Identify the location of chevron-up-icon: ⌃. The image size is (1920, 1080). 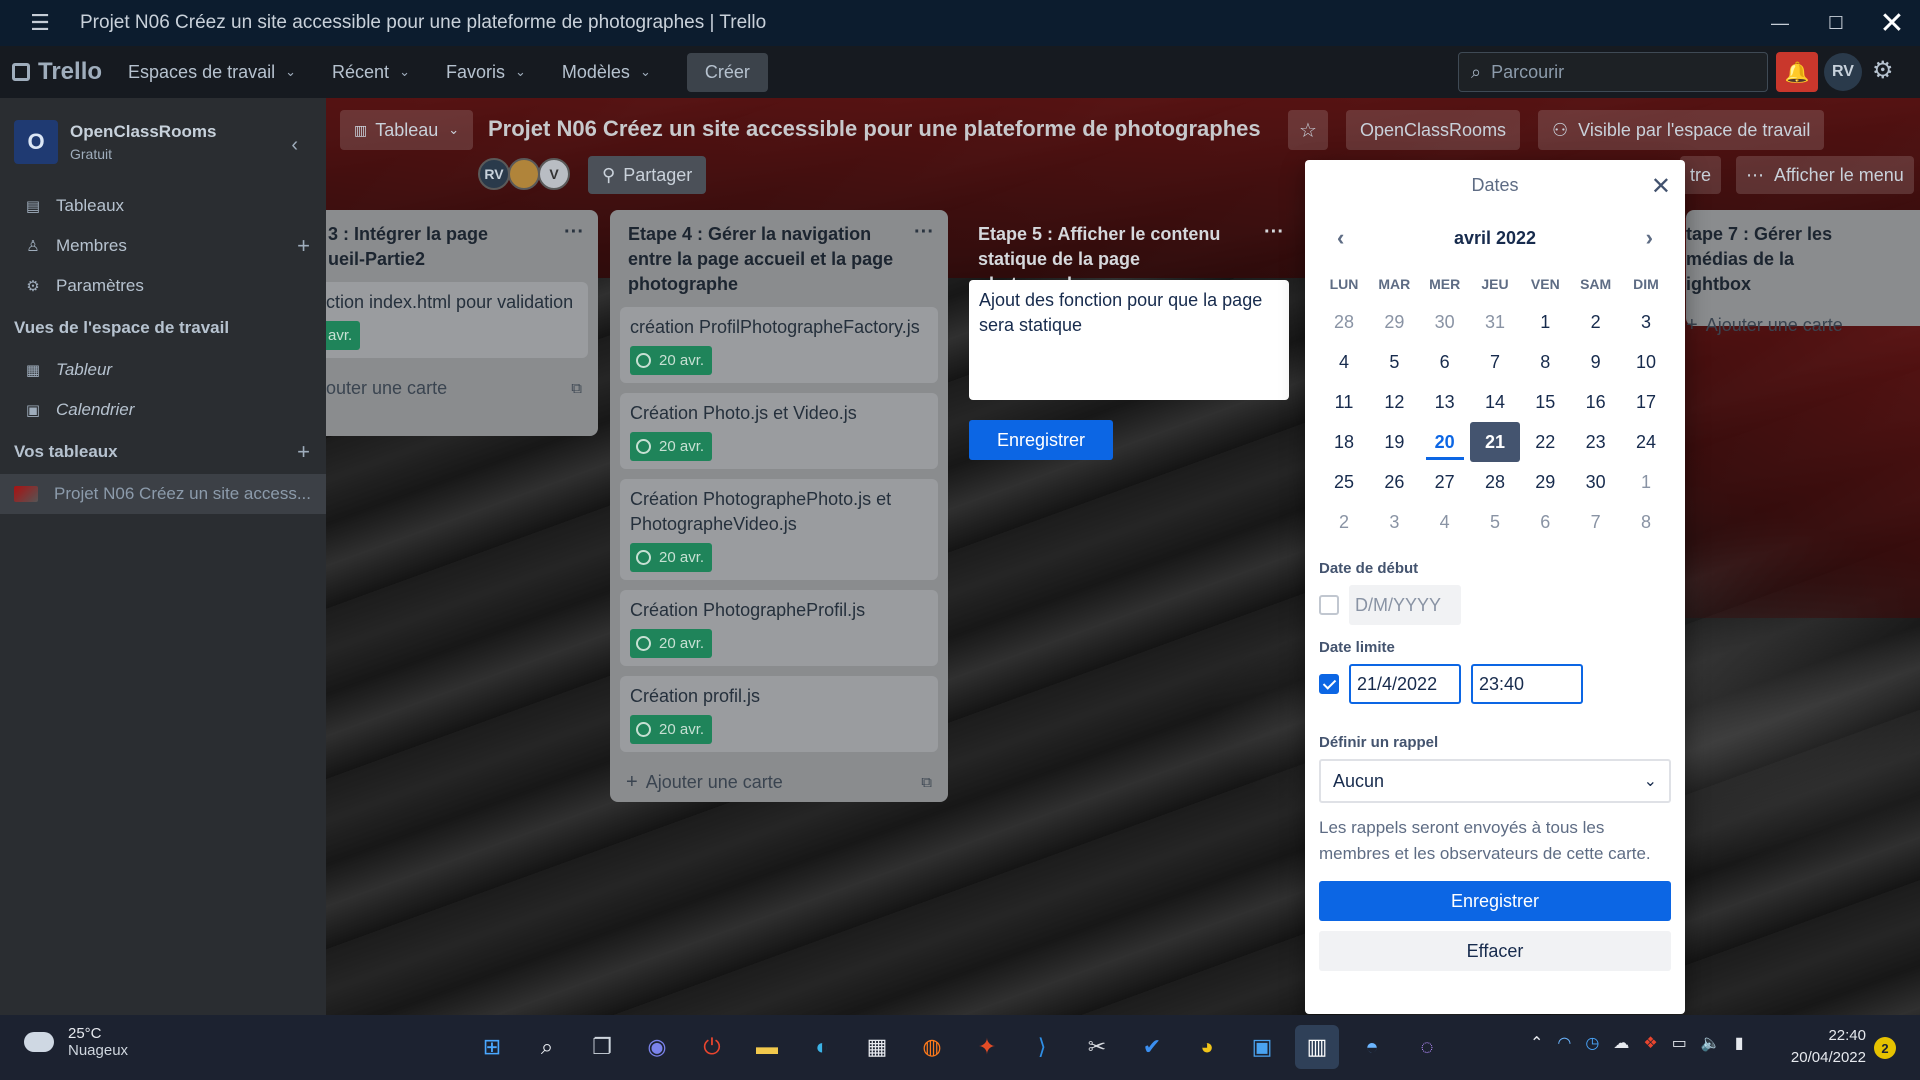
(1536, 1043).